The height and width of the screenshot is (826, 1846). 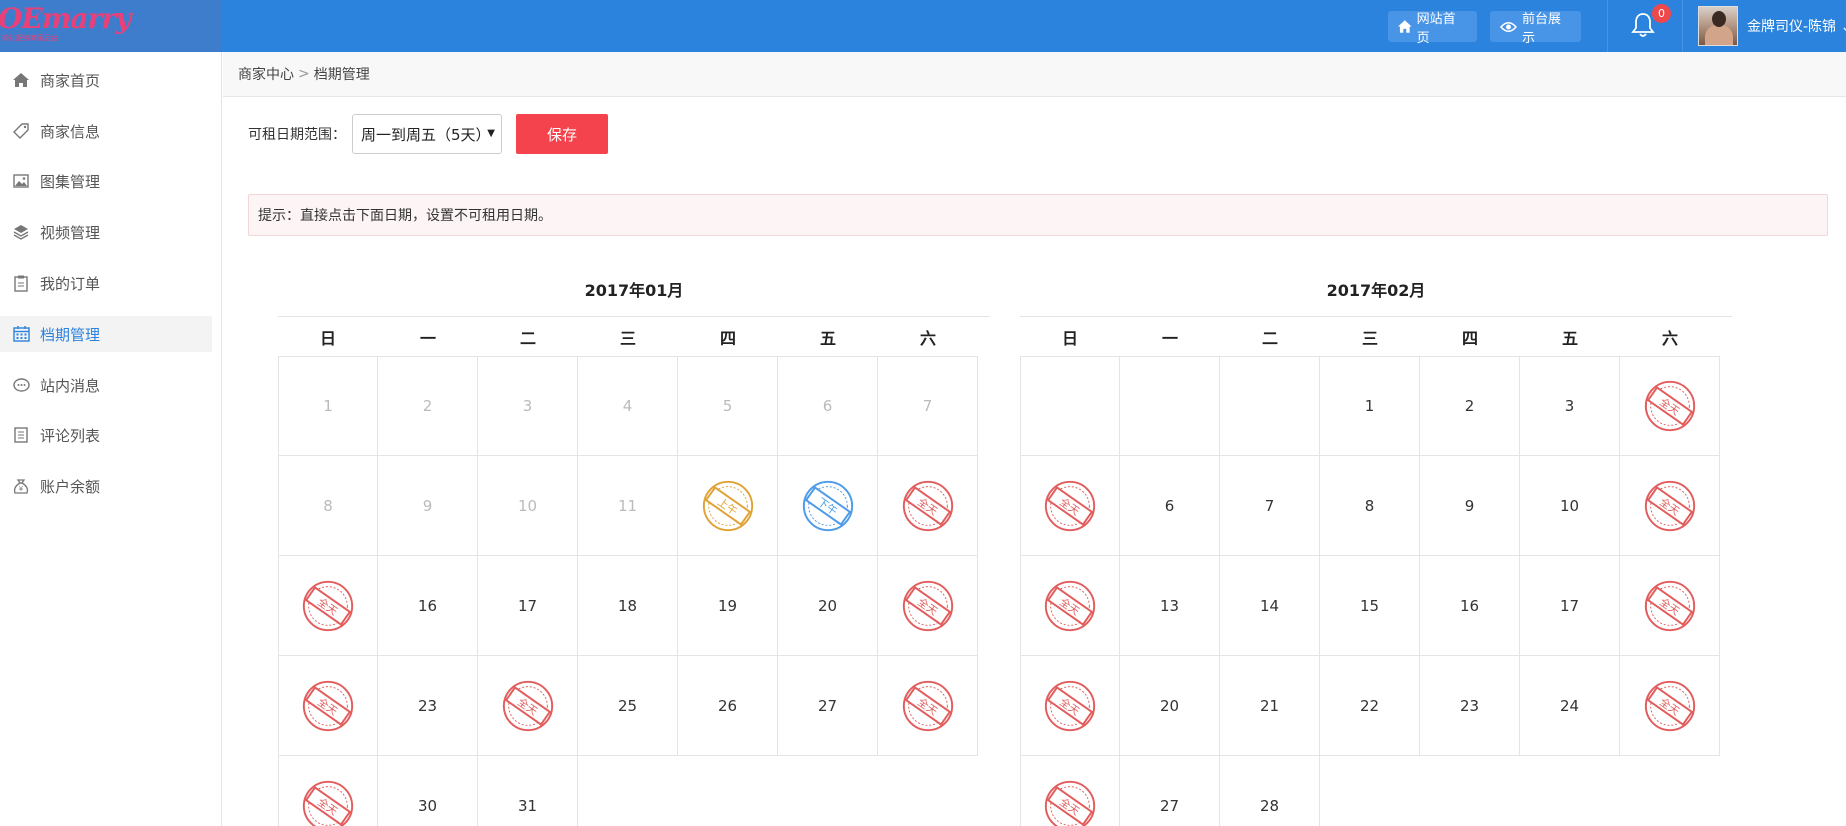 What do you see at coordinates (106, 385) in the screenshot?
I see `sidebar-item-messages: 站内消息` at bounding box center [106, 385].